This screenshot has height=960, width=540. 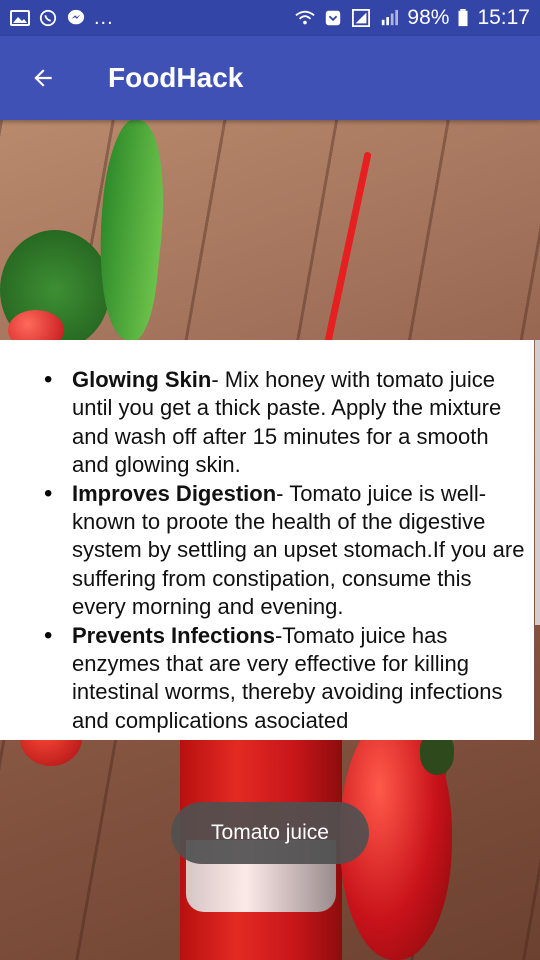 I want to click on messenger-icon, so click(x=76, y=17).